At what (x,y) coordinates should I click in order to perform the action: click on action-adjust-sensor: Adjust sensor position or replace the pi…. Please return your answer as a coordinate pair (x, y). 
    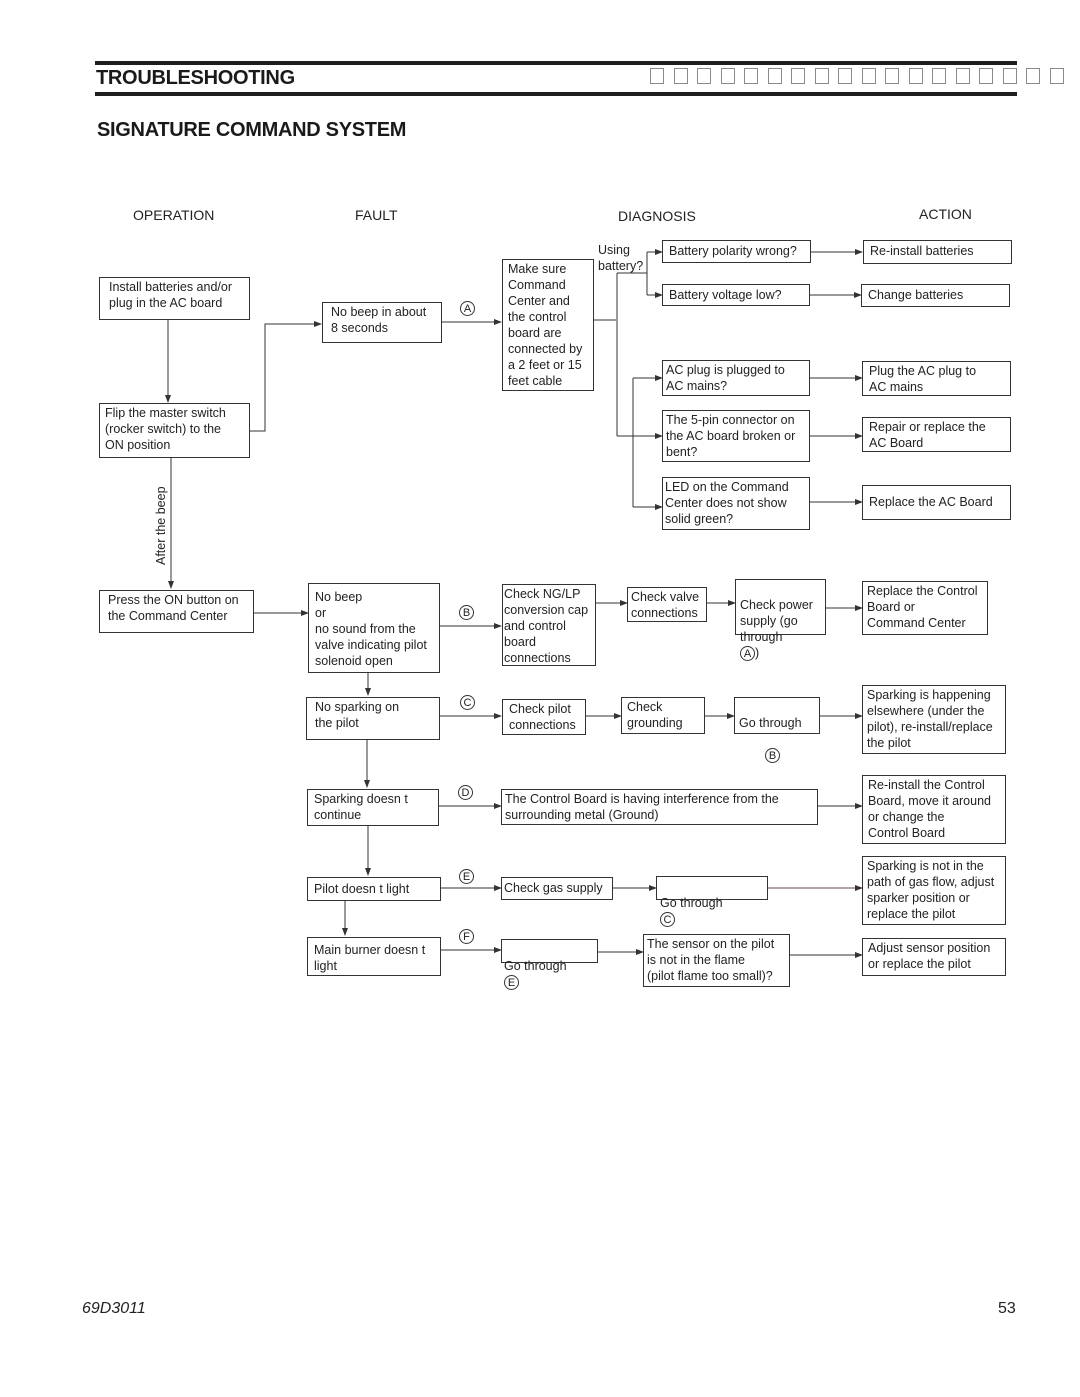
    Looking at the image, I should click on (934, 957).